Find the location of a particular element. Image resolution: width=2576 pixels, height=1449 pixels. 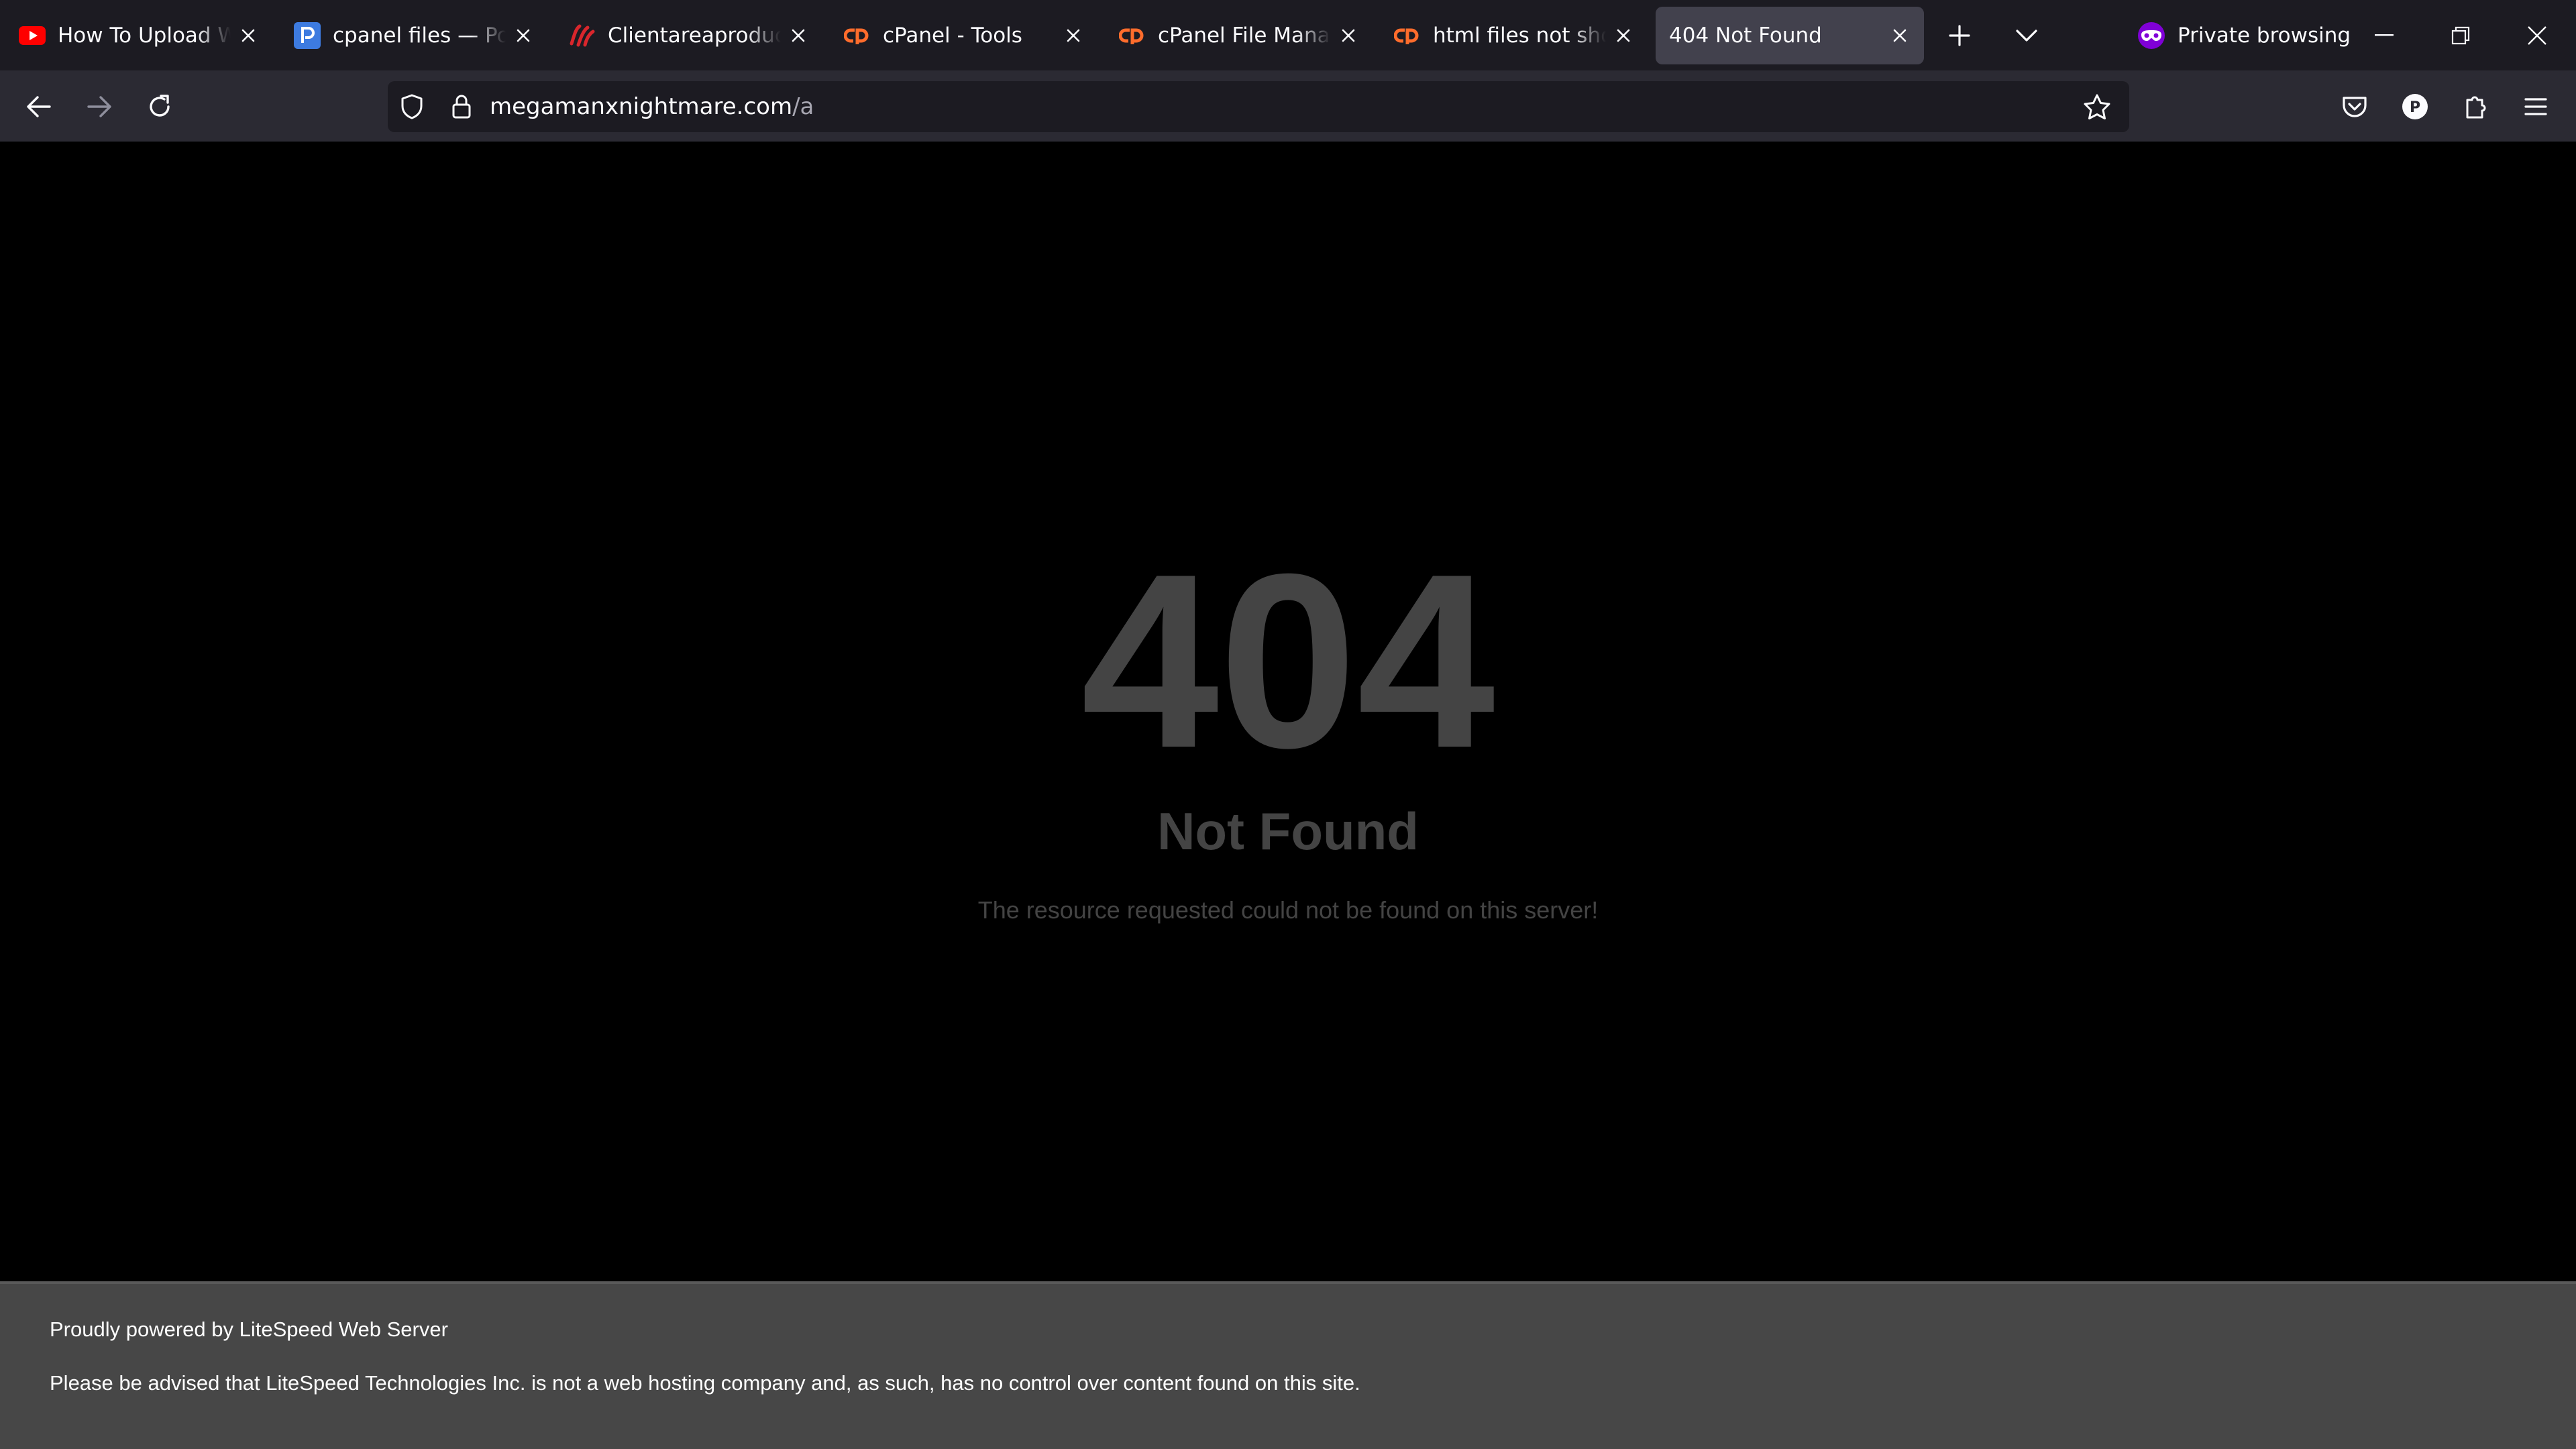

minimize-icon is located at coordinates (2384, 35).